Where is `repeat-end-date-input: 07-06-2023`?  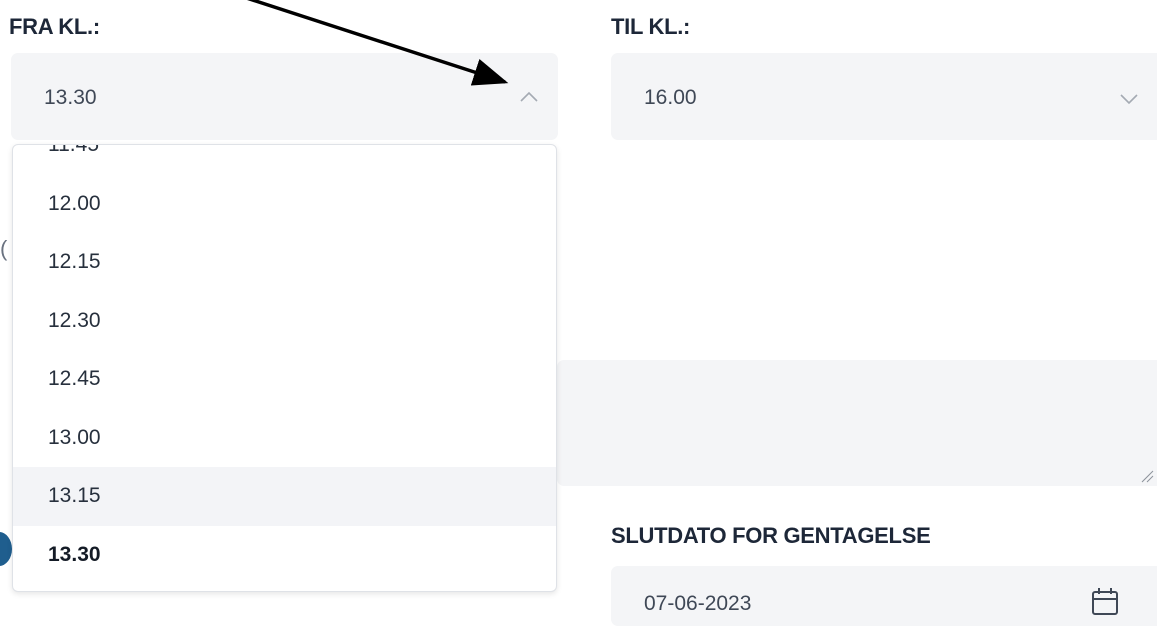 repeat-end-date-input: 07-06-2023 is located at coordinates (884, 596).